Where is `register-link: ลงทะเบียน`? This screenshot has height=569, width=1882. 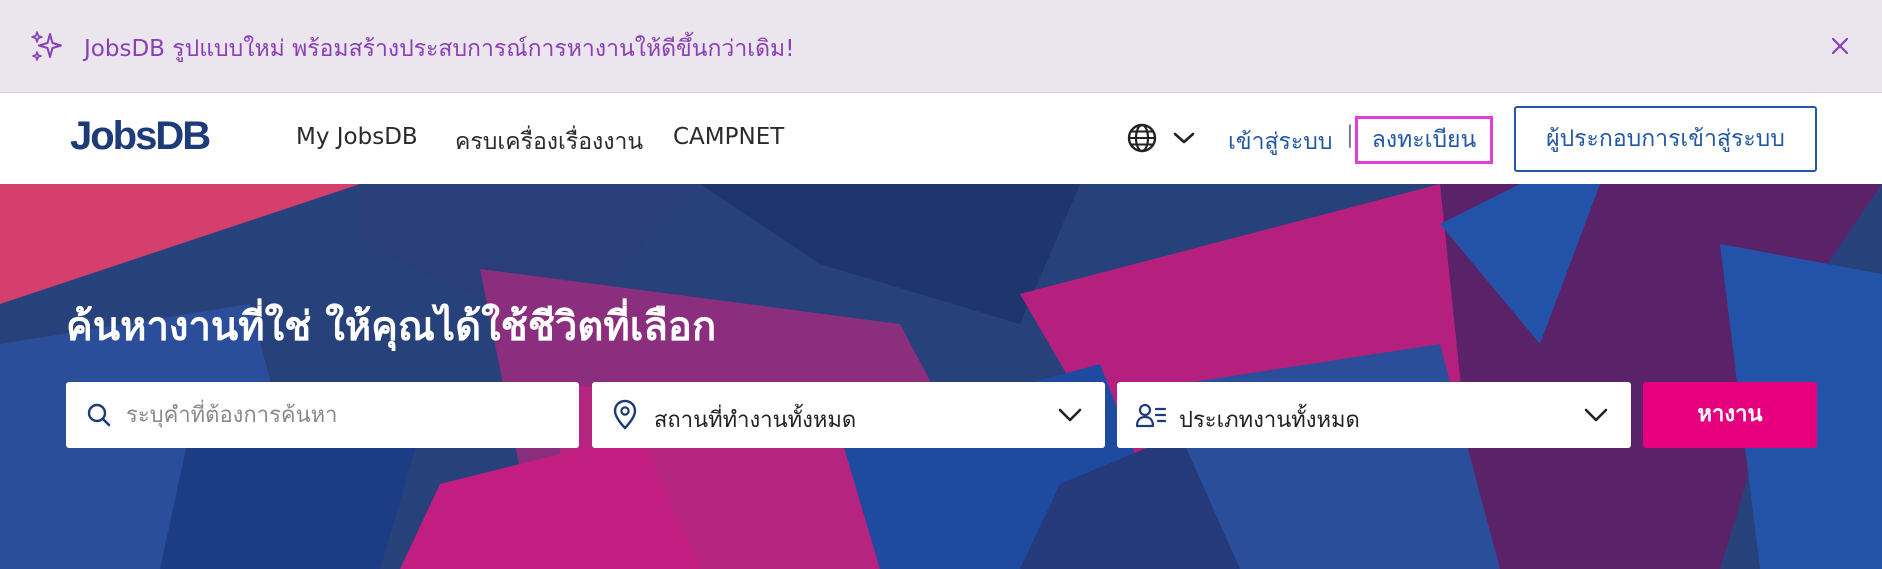
register-link: ลงทะเบียน is located at coordinates (1424, 140).